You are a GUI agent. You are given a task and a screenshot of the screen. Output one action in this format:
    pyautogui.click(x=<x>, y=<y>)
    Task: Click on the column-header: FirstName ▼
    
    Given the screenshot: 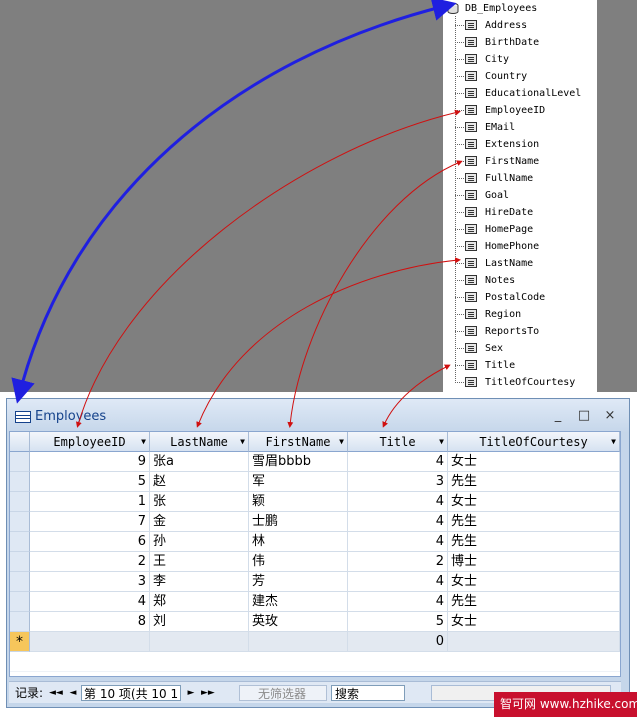 What is the action you would take?
    pyautogui.click(x=298, y=442)
    